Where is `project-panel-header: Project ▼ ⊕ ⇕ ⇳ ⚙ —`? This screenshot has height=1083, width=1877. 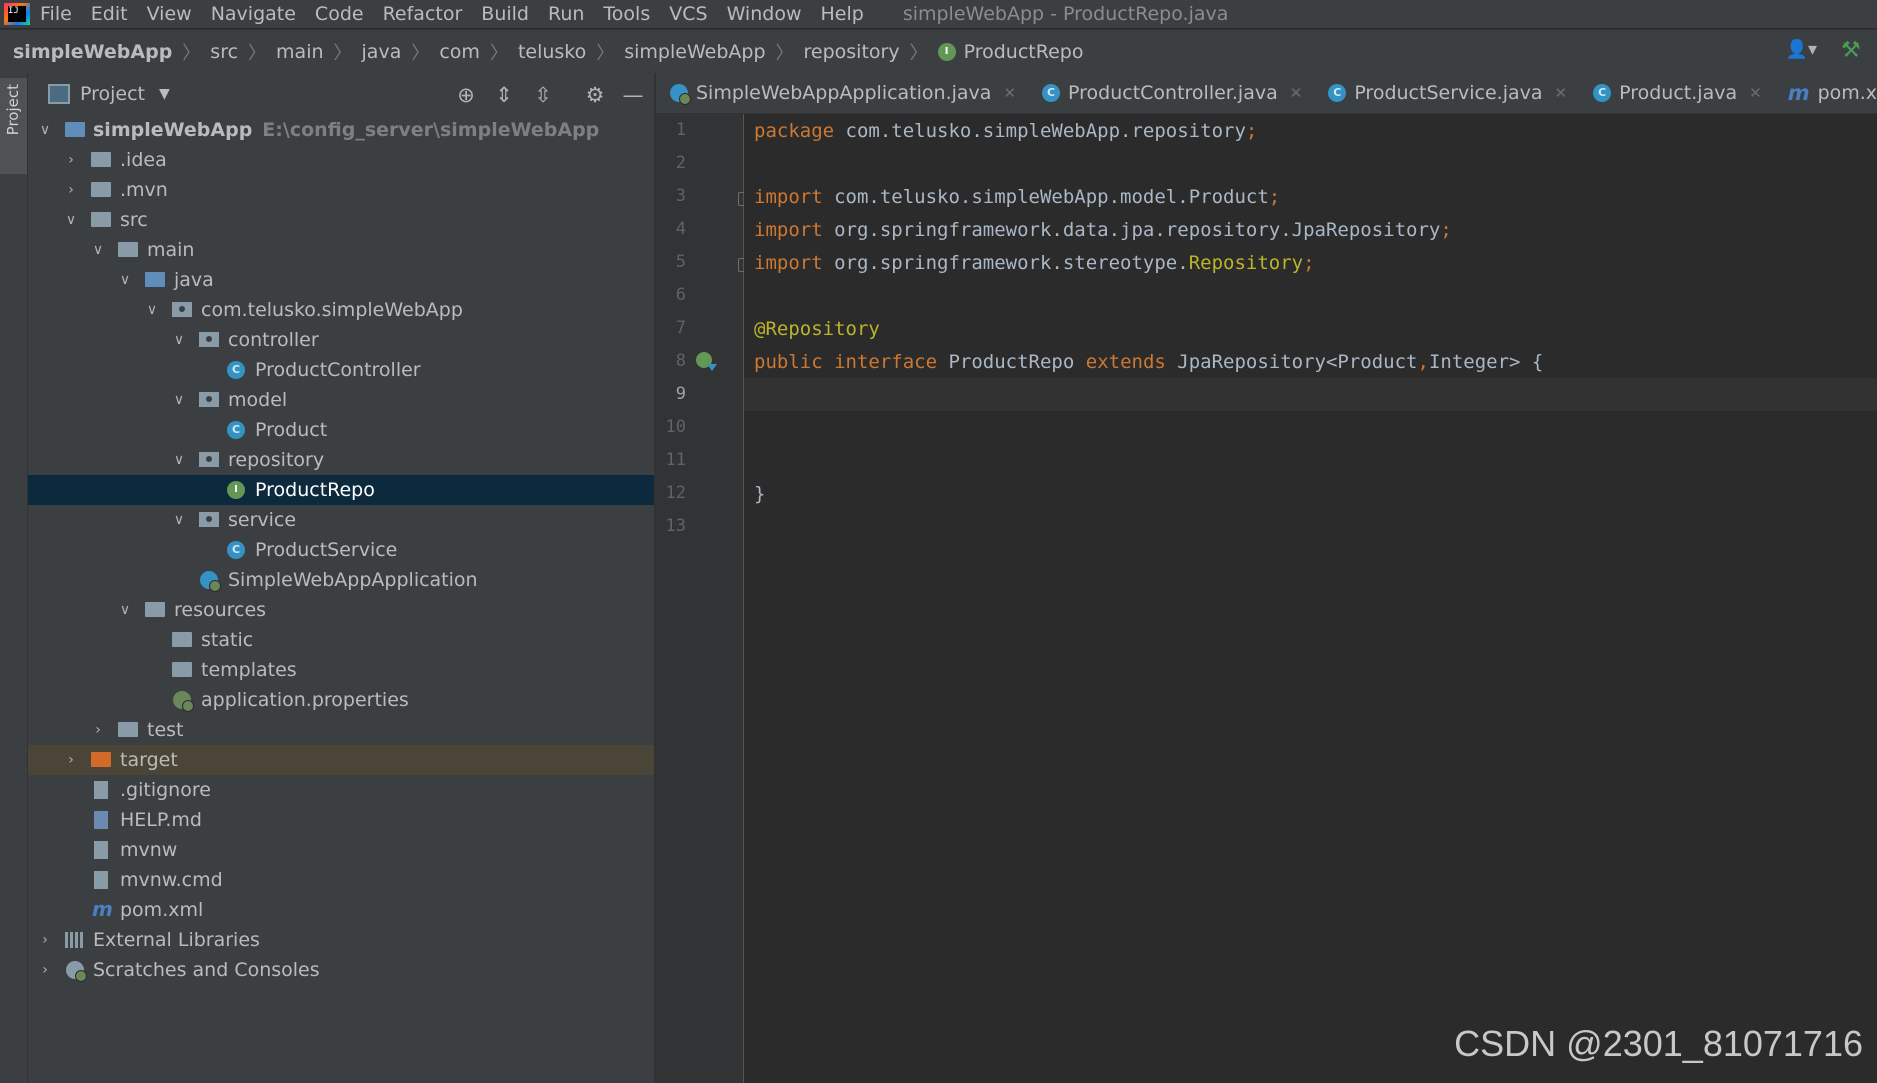 project-panel-header: Project ▼ ⊕ ⇕ ⇳ ⚙ — is located at coordinates (341, 94).